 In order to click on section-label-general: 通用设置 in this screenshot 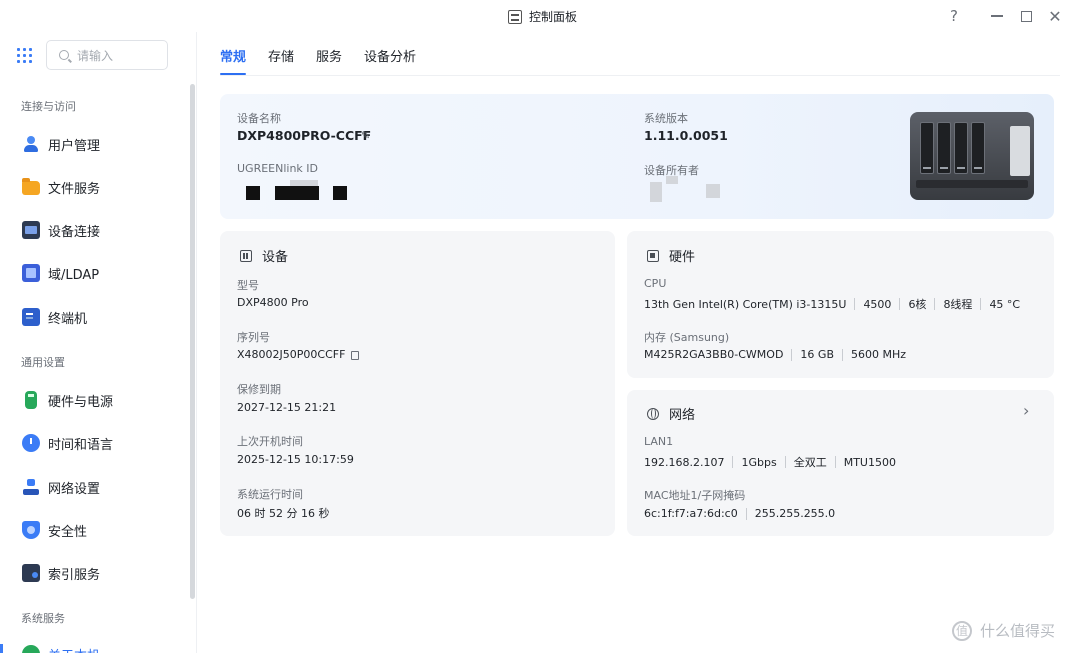, I will do `click(43, 362)`.